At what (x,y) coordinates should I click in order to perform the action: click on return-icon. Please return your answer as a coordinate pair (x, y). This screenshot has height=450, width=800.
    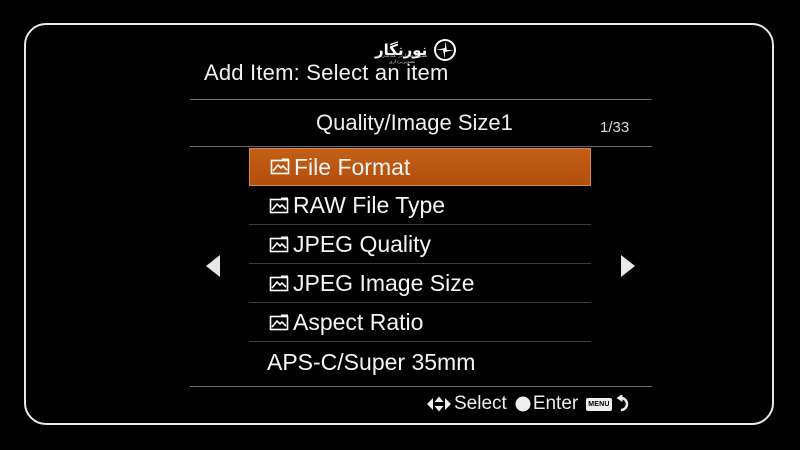
    Looking at the image, I should click on (622, 403).